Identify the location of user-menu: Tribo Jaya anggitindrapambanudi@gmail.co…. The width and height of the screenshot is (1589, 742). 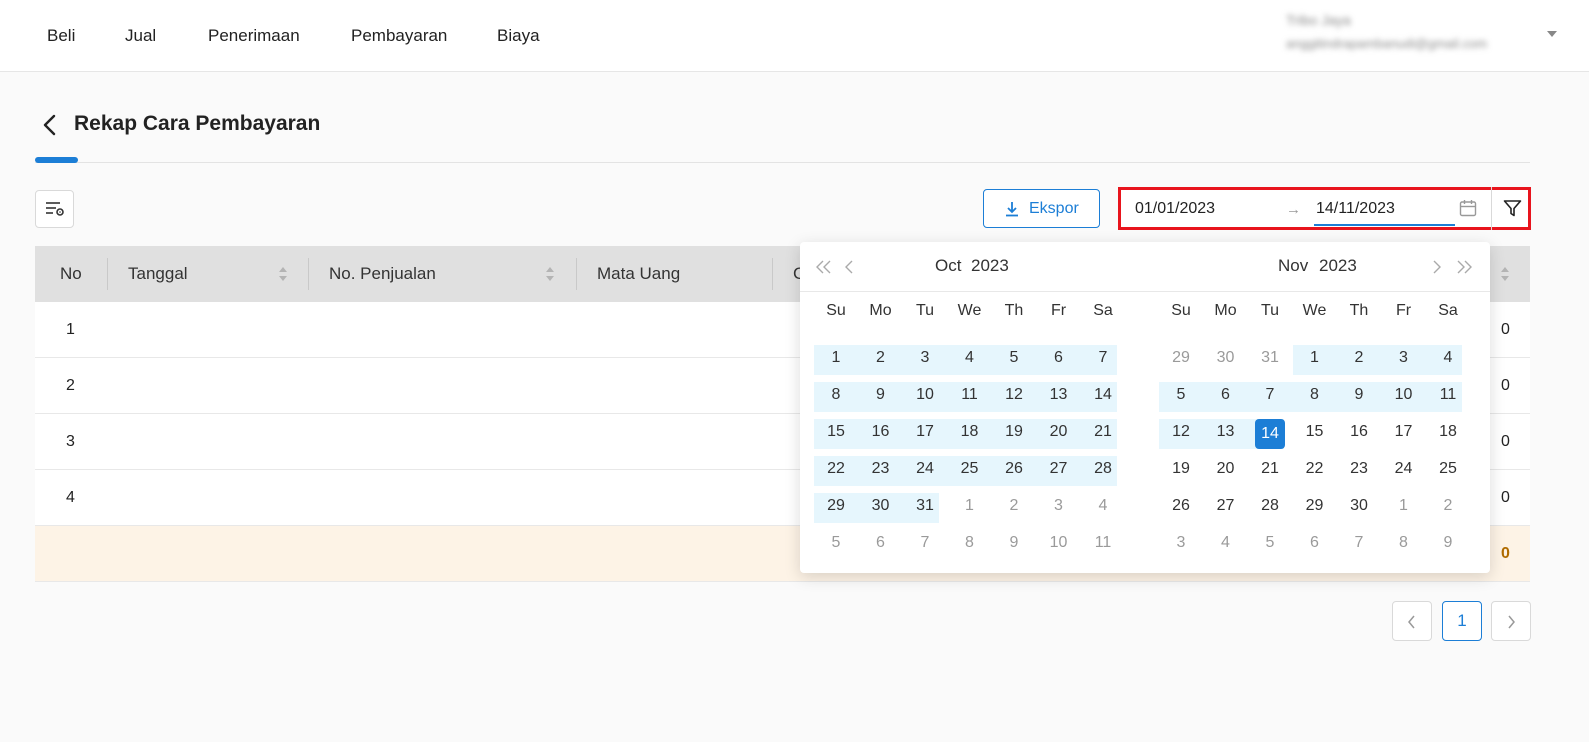
(1416, 31).